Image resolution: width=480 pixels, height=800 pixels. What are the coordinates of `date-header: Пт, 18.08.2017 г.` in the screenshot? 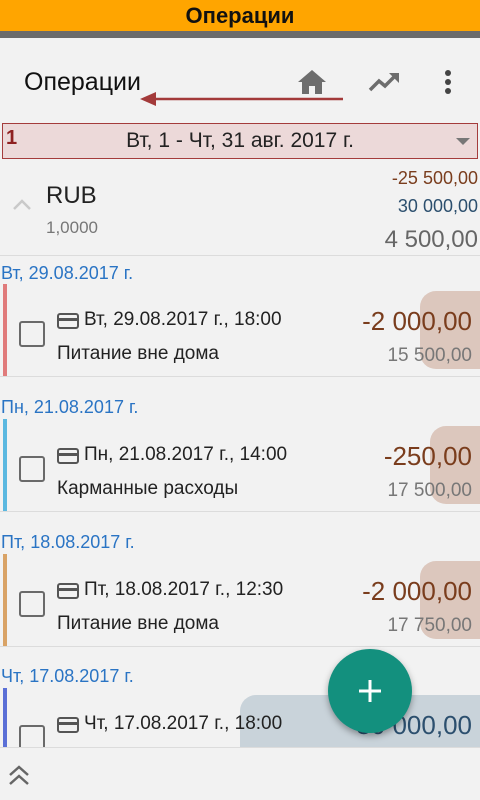 It's located at (68, 542).